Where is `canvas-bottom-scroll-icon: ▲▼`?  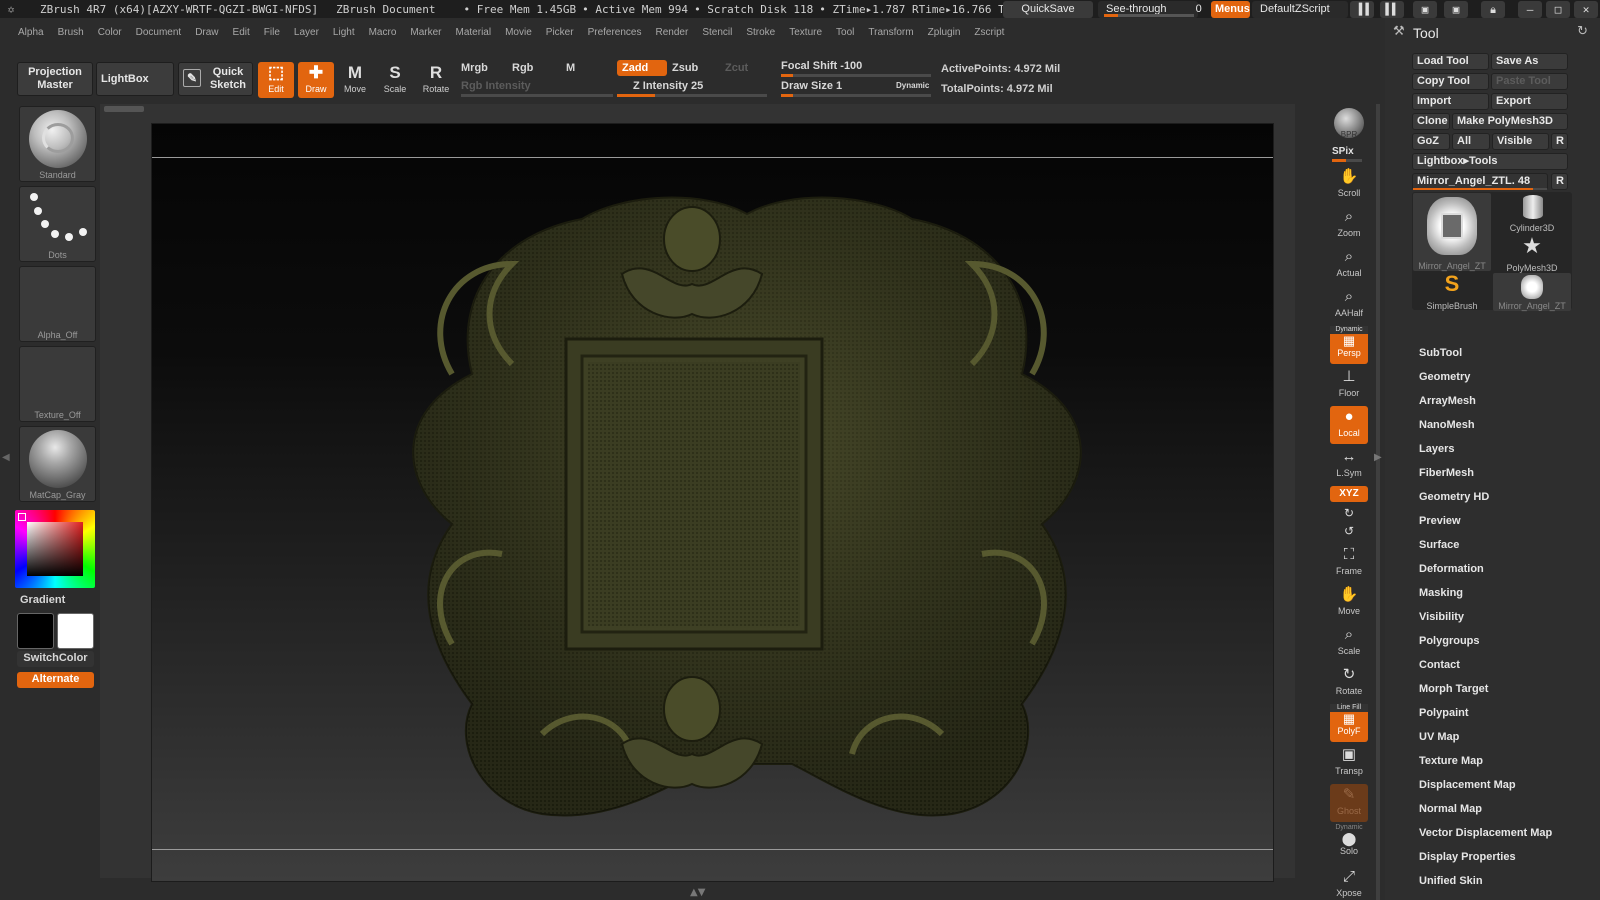
canvas-bottom-scroll-icon: ▲▼ is located at coordinates (697, 892).